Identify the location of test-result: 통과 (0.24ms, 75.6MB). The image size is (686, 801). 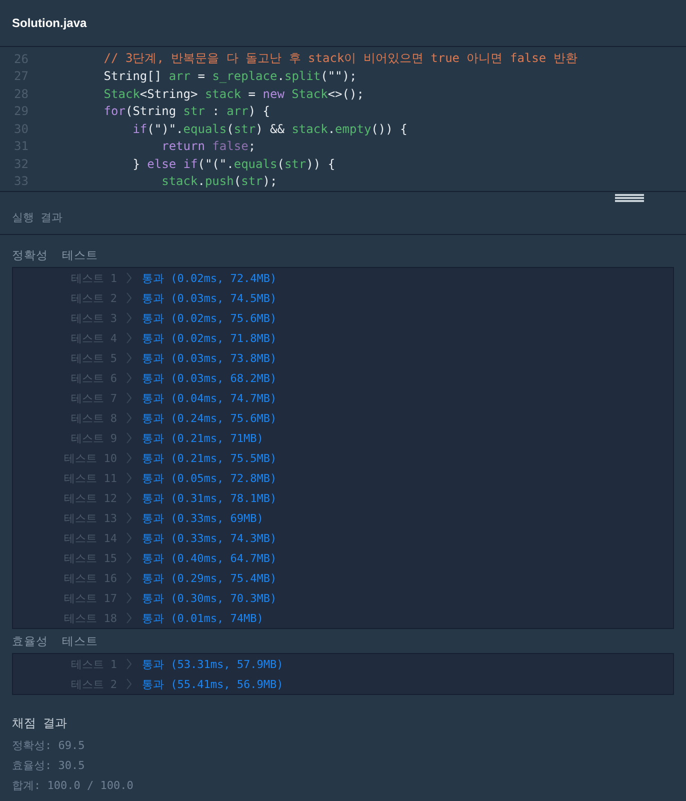
(209, 418).